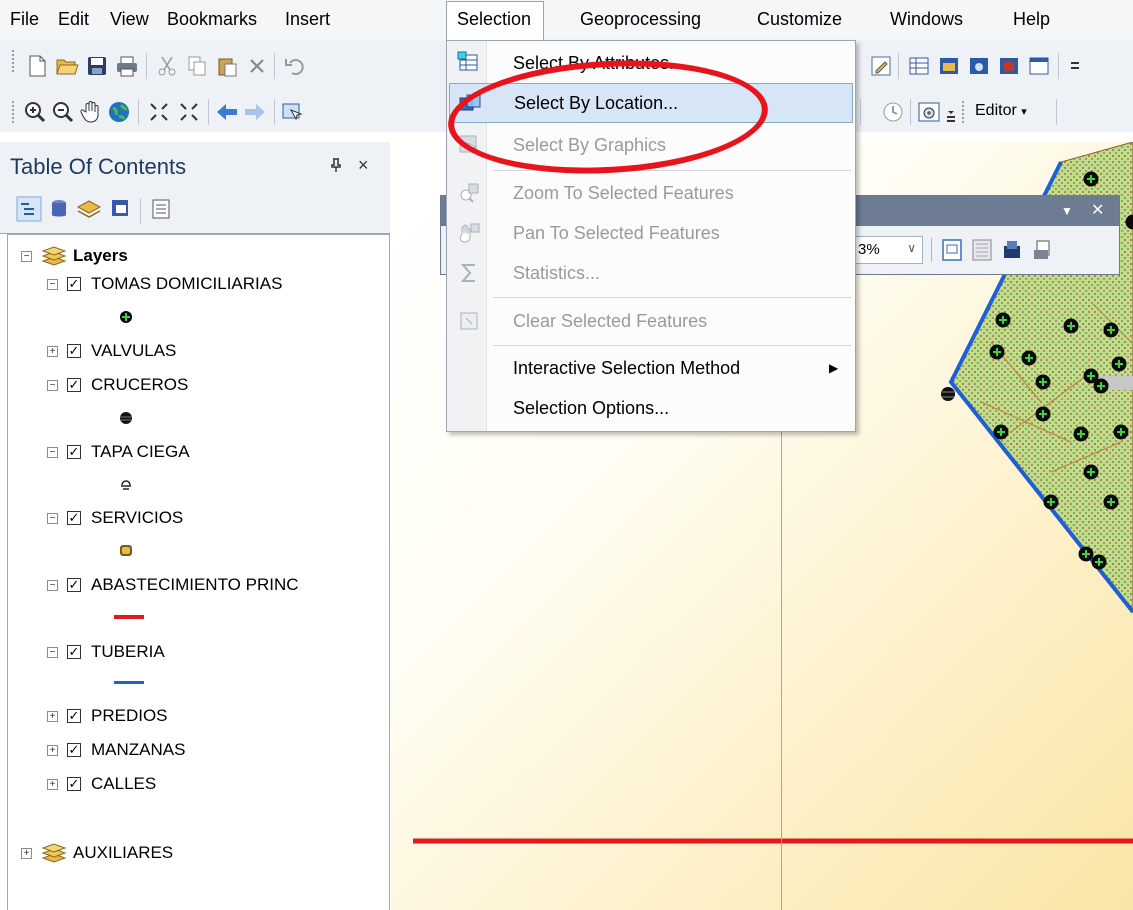 Image resolution: width=1133 pixels, height=910 pixels. What do you see at coordinates (926, 19) in the screenshot?
I see `menu-windows: Windows` at bounding box center [926, 19].